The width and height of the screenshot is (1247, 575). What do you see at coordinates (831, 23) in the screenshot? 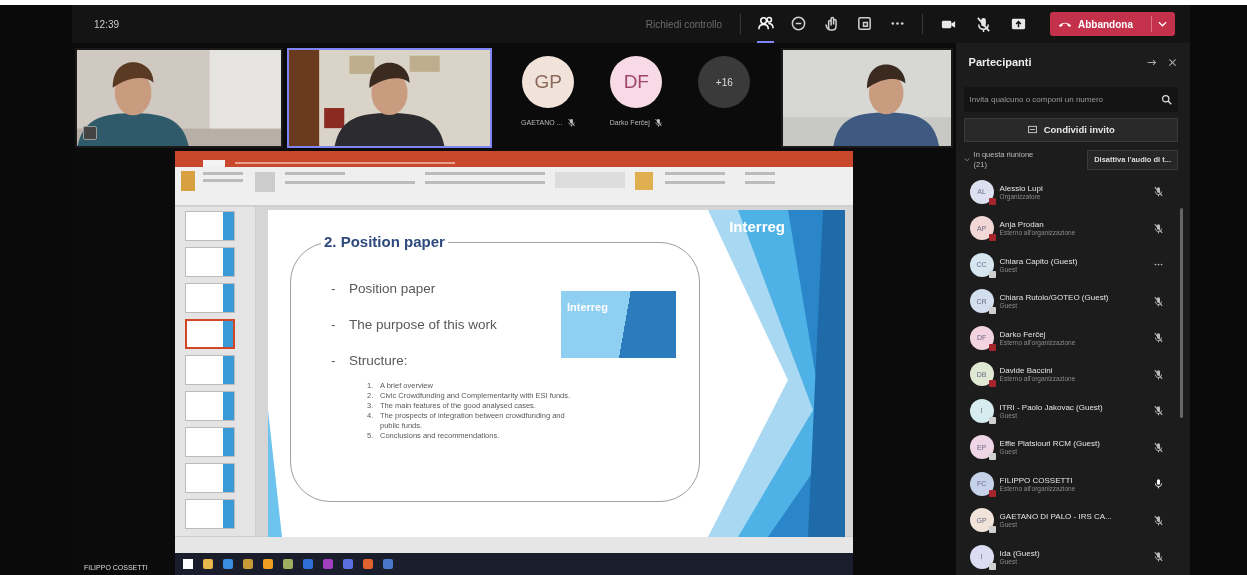
I see `hand-icon` at bounding box center [831, 23].